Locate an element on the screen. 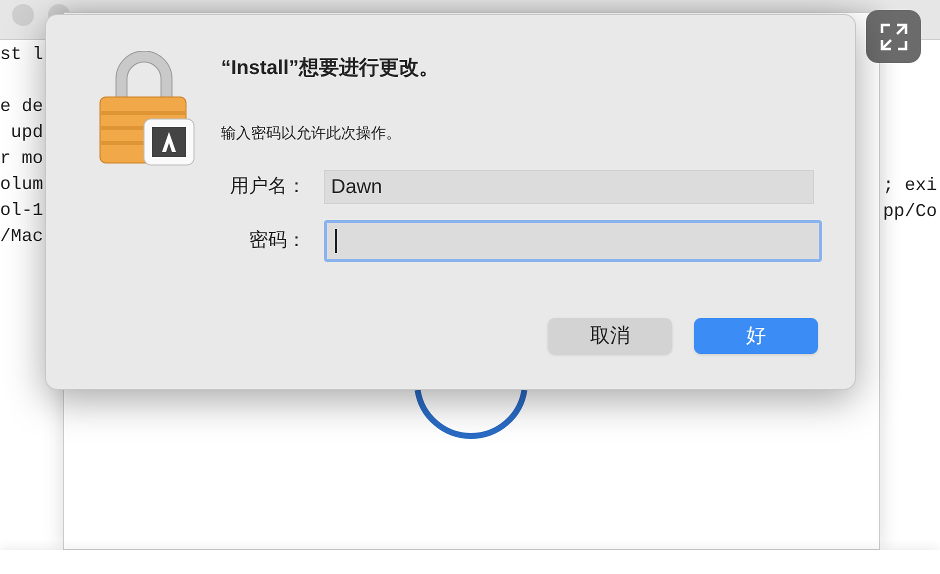 The image size is (940, 574). terminal-line: r mo is located at coordinates (22, 159).